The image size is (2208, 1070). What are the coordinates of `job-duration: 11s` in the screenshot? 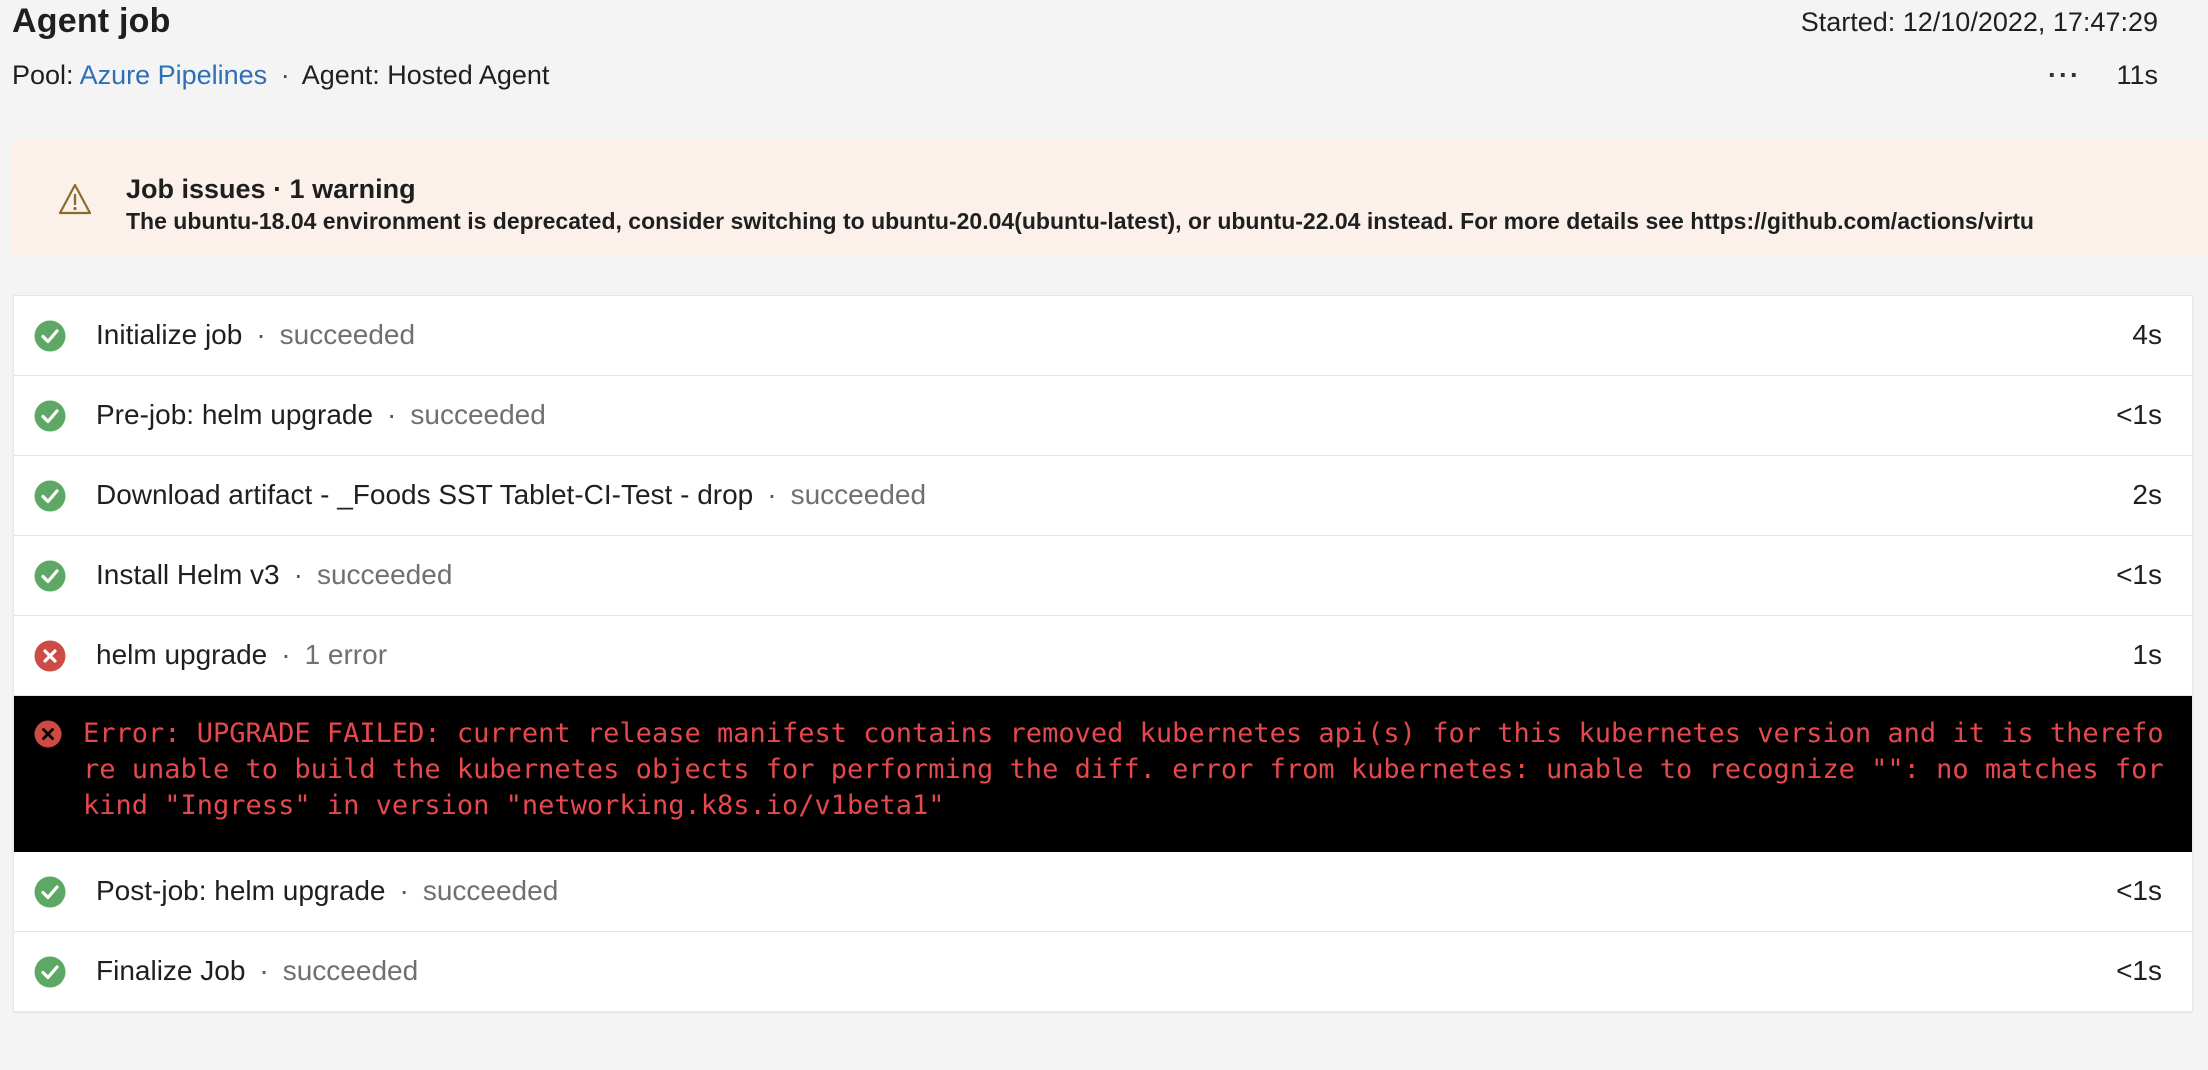 It's located at (2137, 75).